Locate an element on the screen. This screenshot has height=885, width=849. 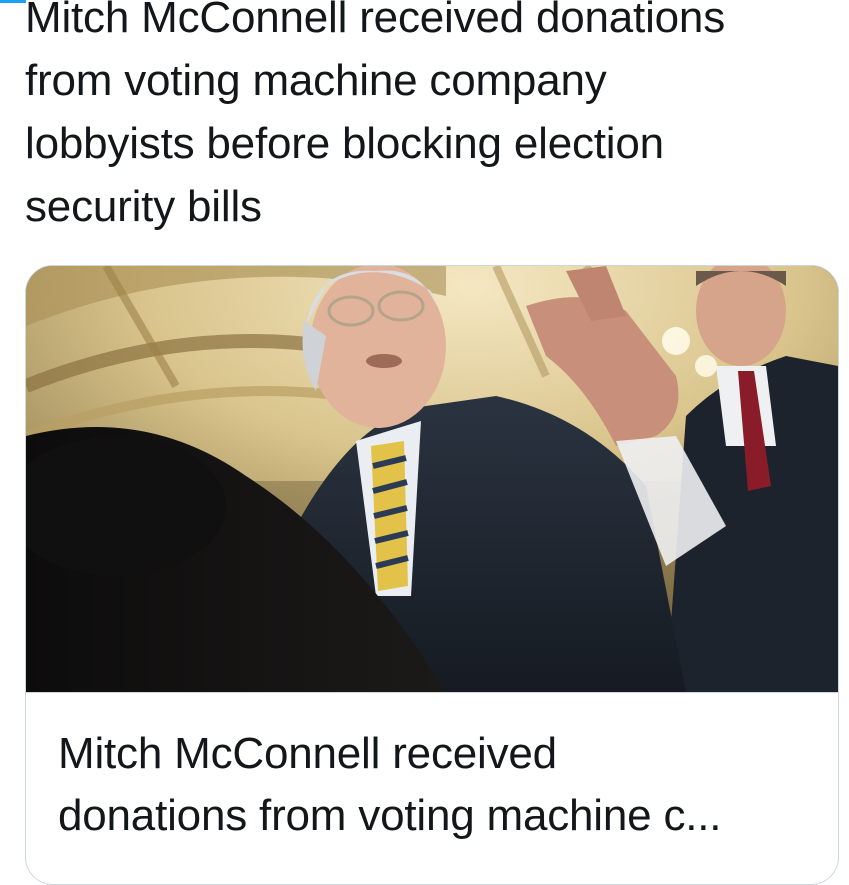
top-accent-bar is located at coordinates (13, 1).